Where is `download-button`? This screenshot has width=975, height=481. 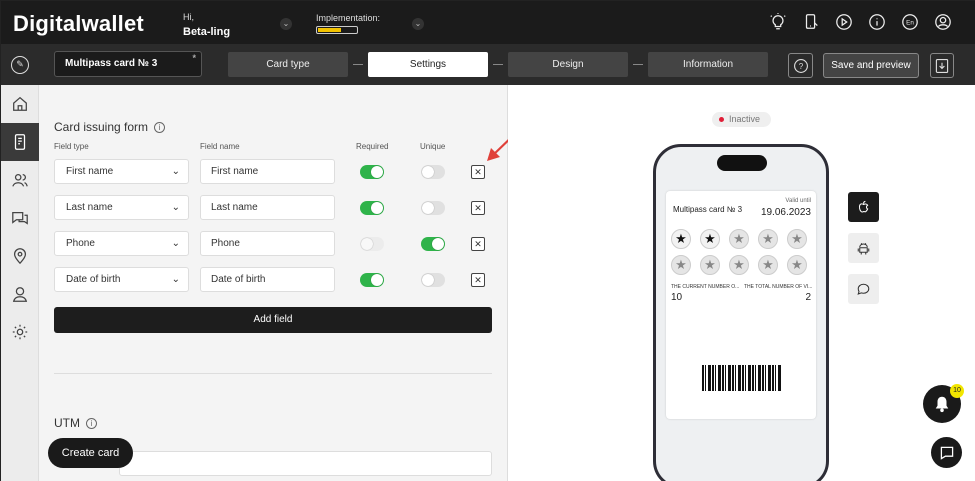
download-button is located at coordinates (942, 65).